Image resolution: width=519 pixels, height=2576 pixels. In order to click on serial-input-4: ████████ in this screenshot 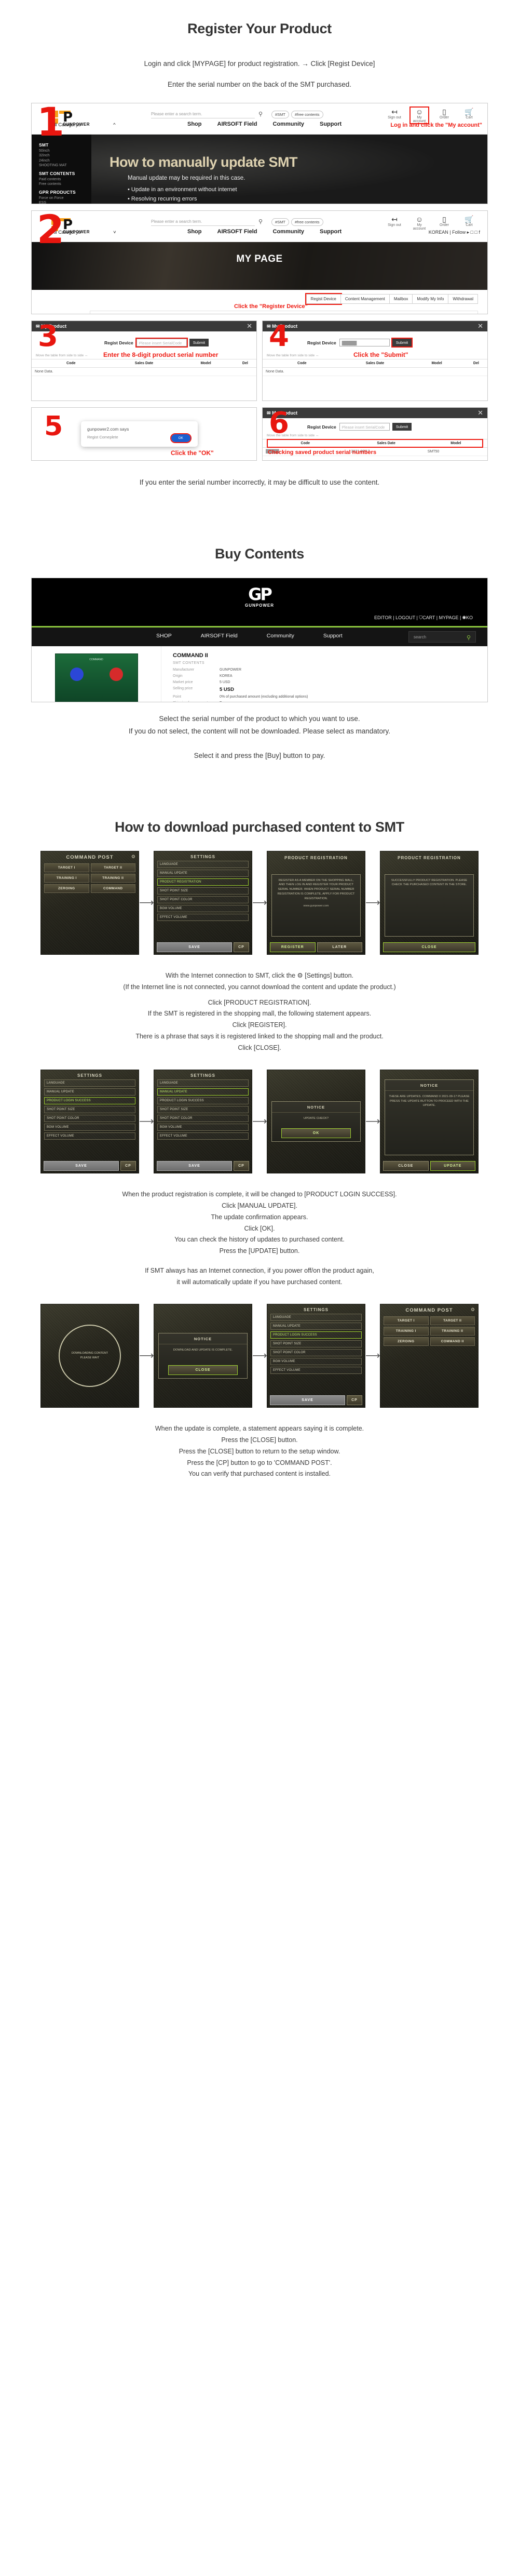, I will do `click(364, 343)`.